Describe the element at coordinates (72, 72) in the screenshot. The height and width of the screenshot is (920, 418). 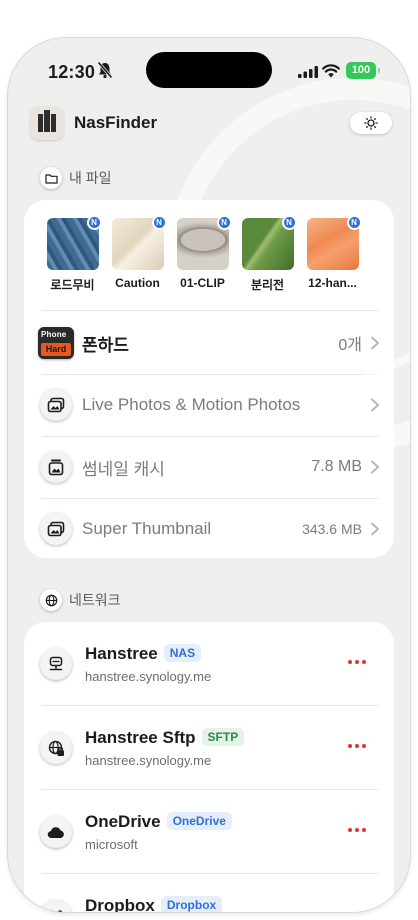
I see `status-time: 12:30` at that location.